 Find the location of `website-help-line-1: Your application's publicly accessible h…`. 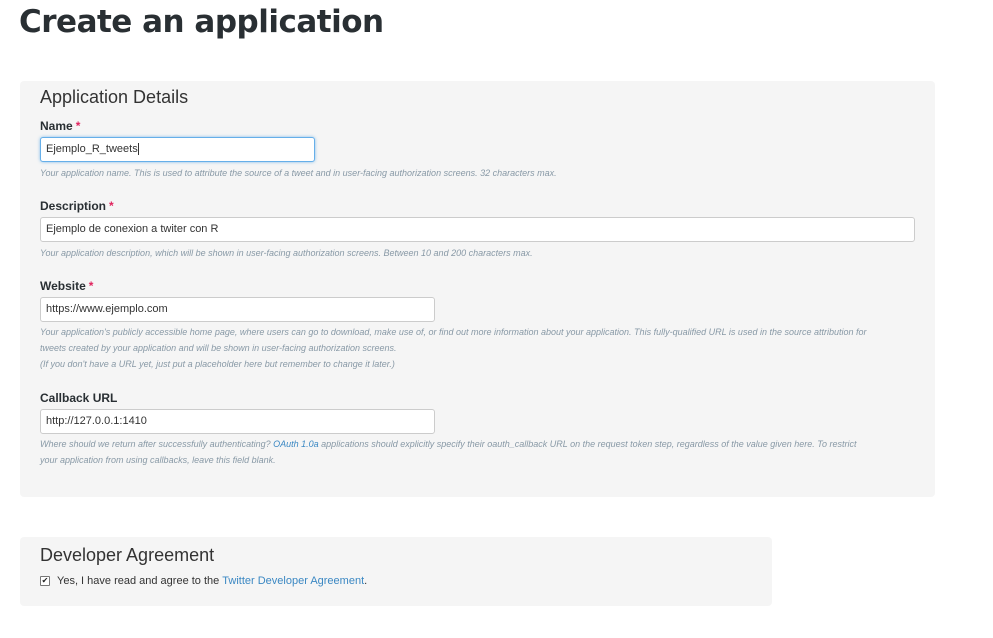

website-help-line-1: Your application's publicly accessible h… is located at coordinates (453, 332).